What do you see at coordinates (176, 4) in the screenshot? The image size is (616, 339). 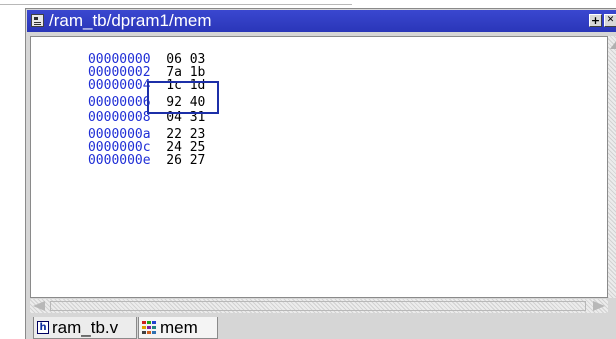 I see `top-edge-line` at bounding box center [176, 4].